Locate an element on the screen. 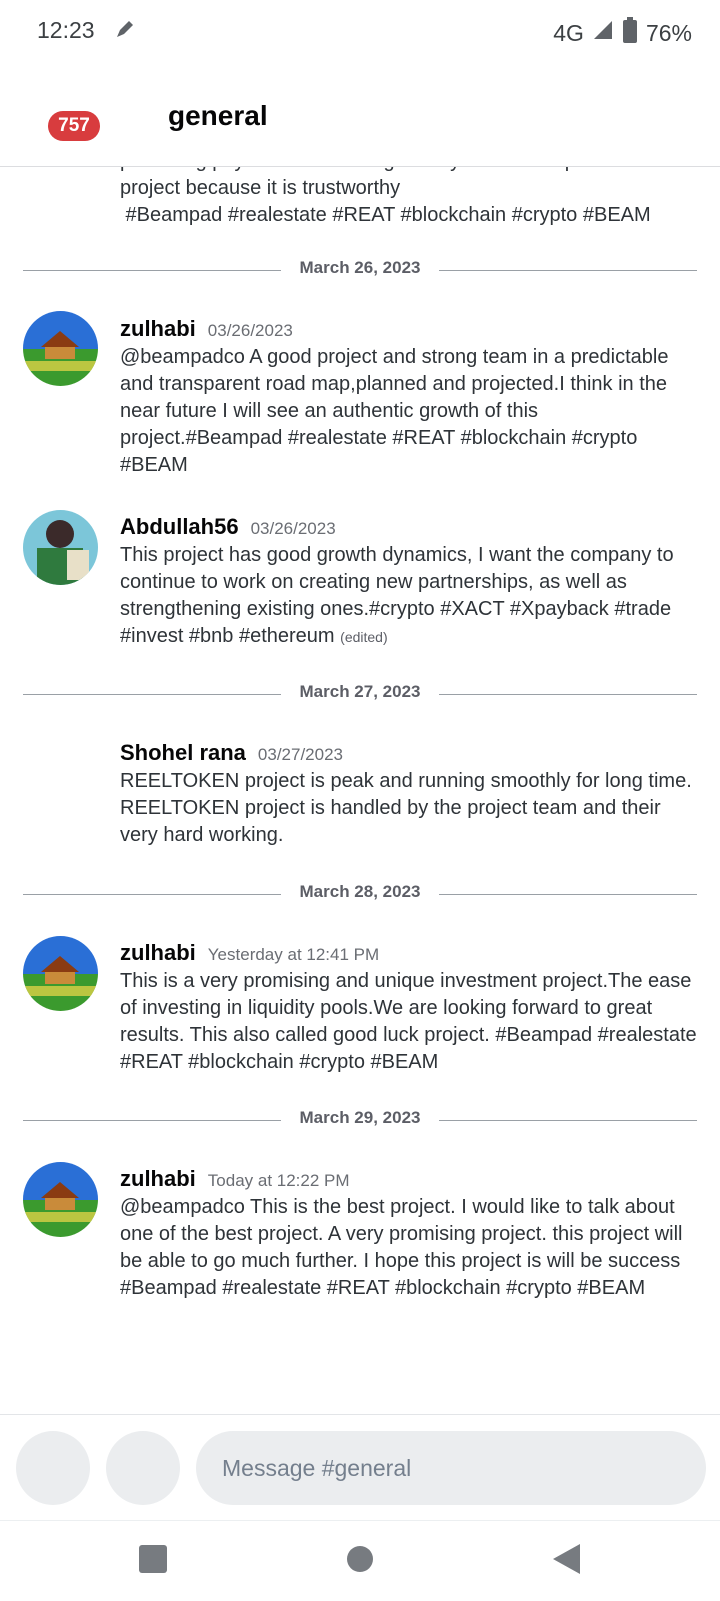 The width and height of the screenshot is (720, 1601). date-divider: March 26, 2023 is located at coordinates (360, 270).